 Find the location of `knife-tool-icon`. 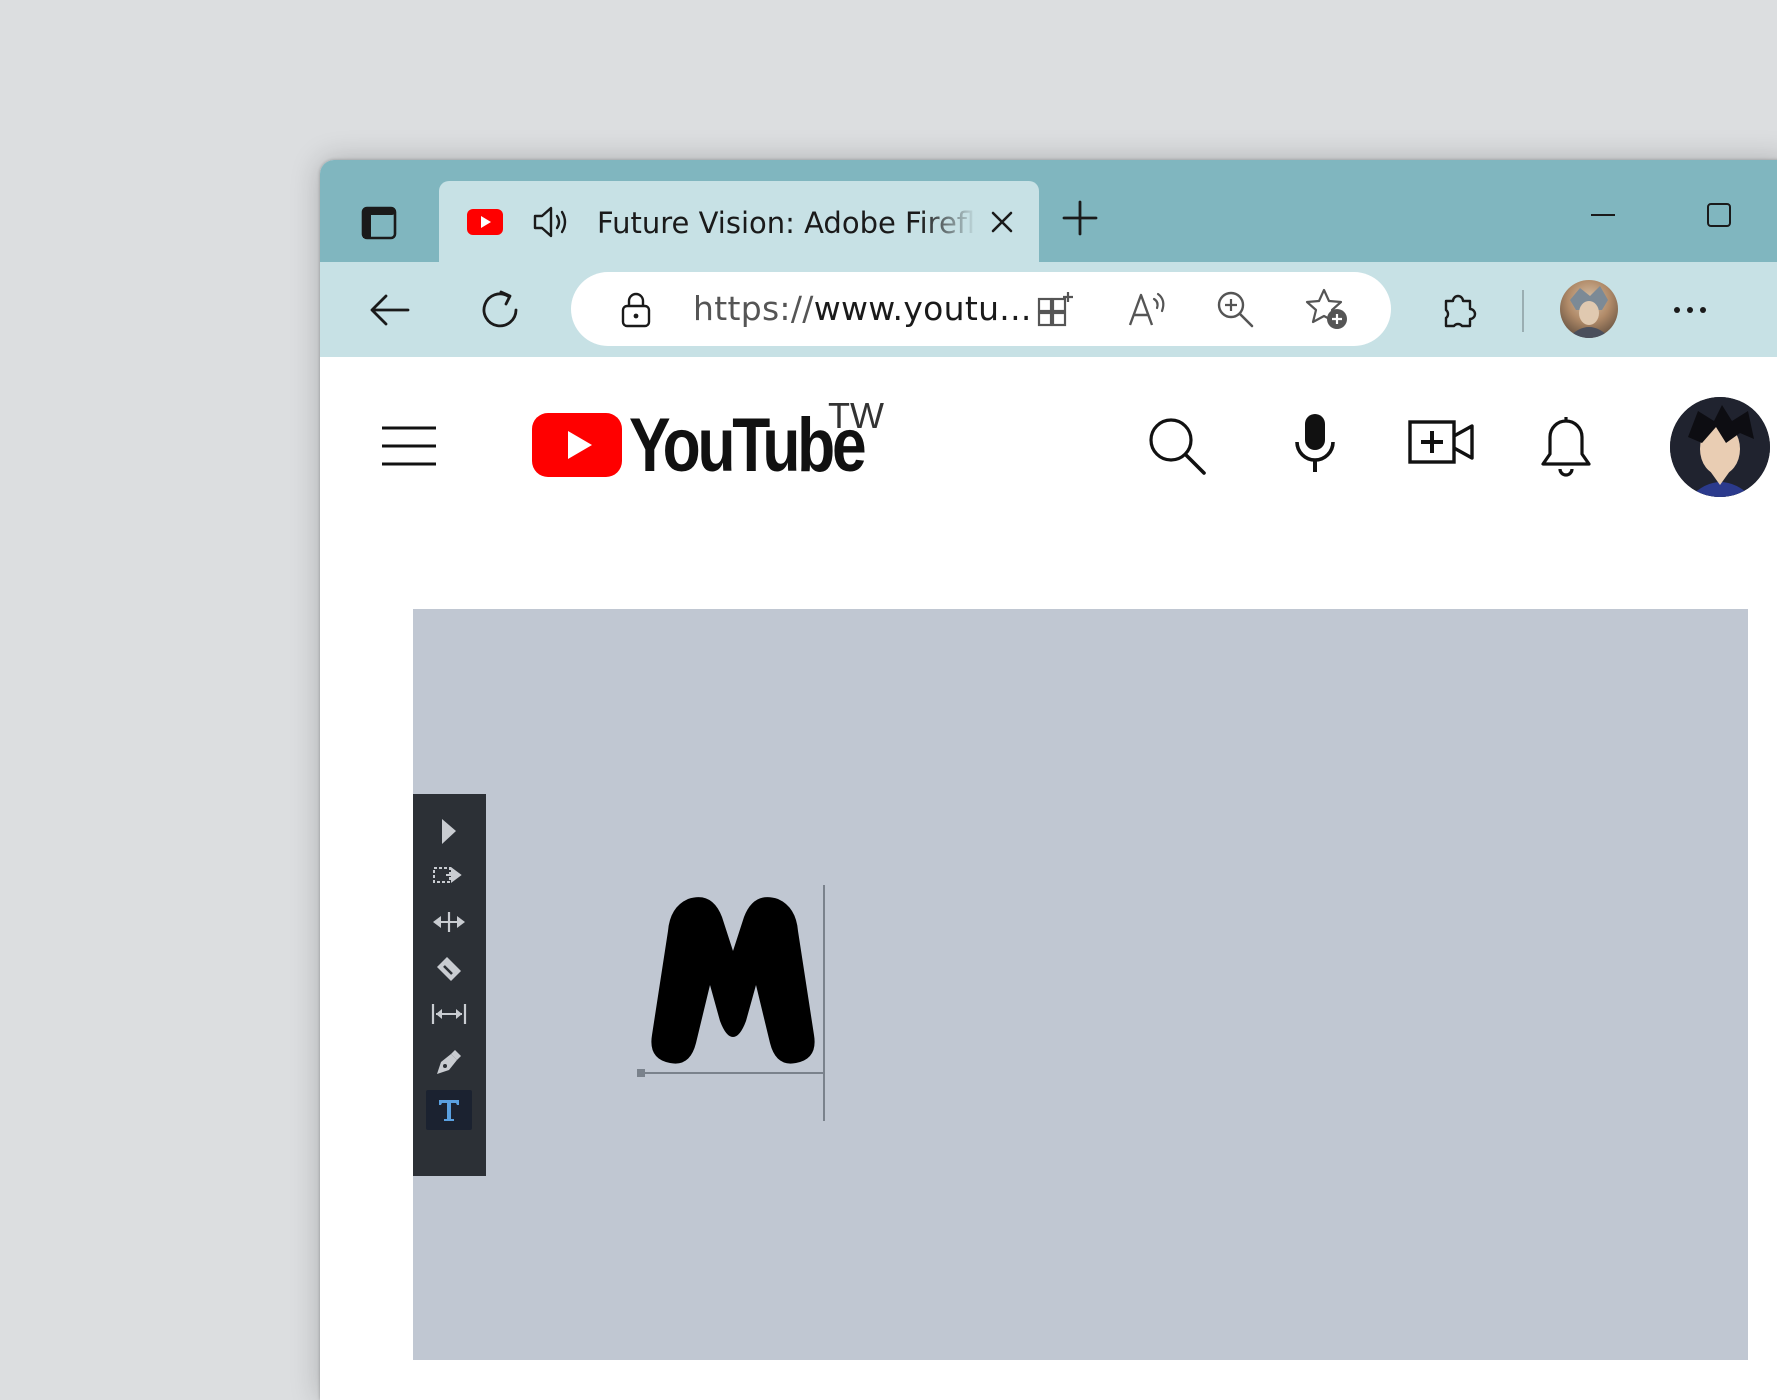

knife-tool-icon is located at coordinates (449, 969).